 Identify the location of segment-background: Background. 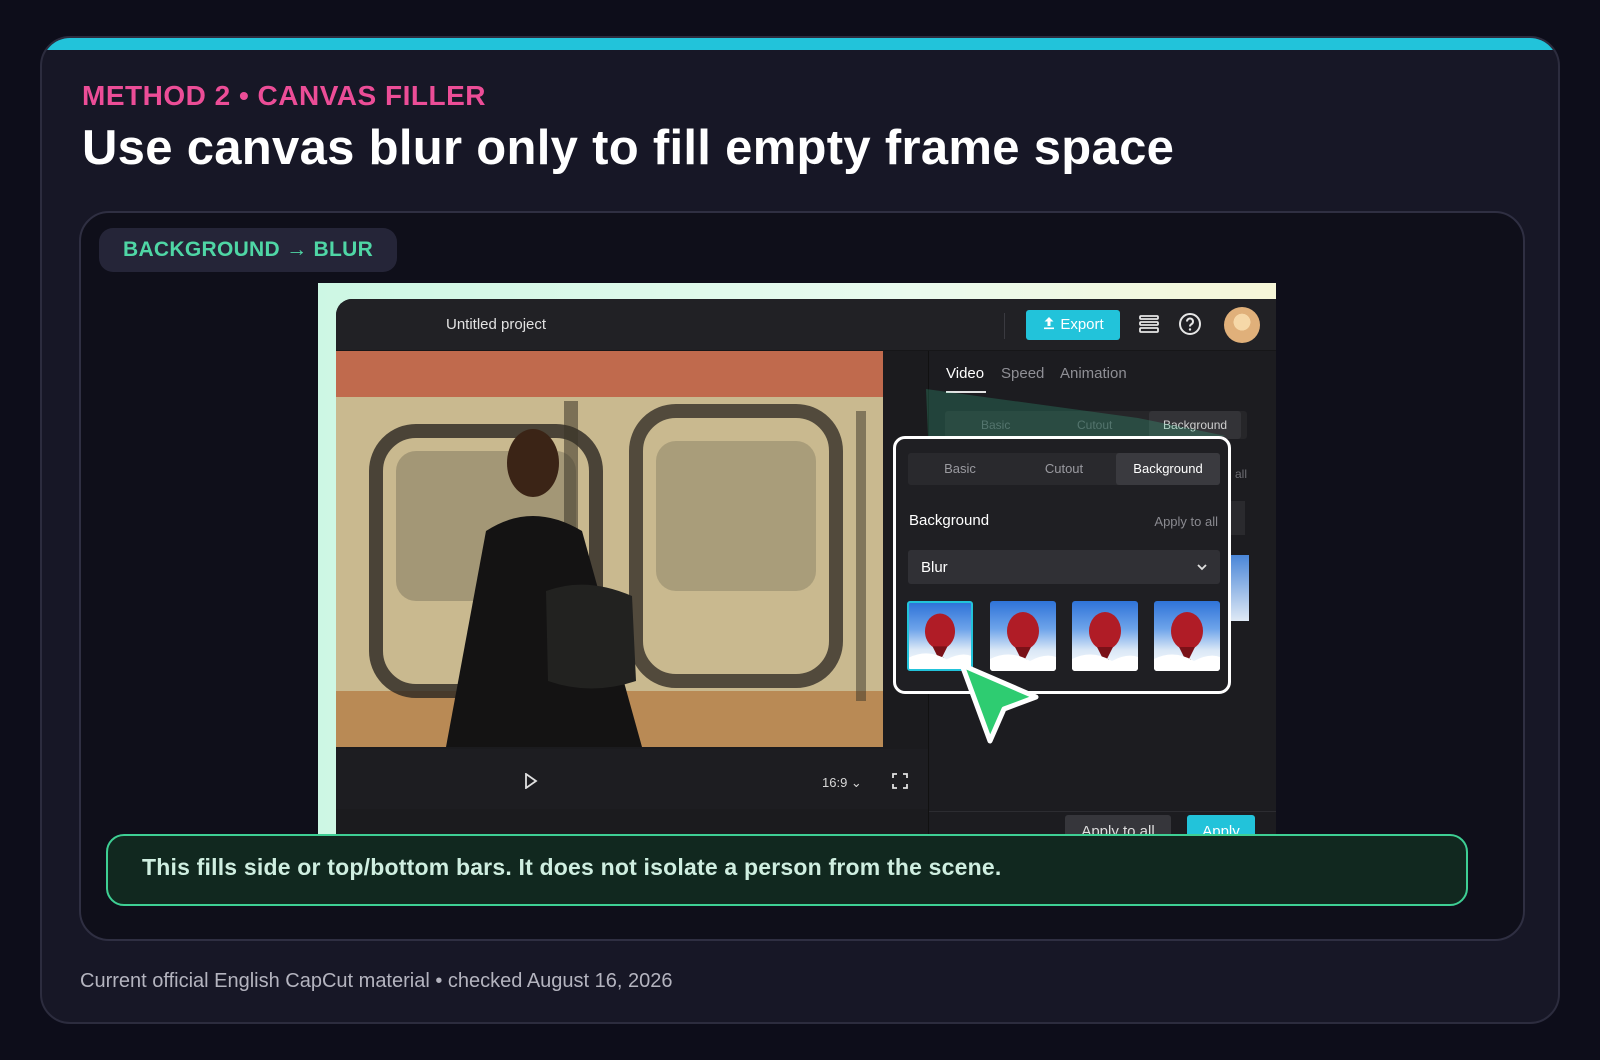
(1168, 469).